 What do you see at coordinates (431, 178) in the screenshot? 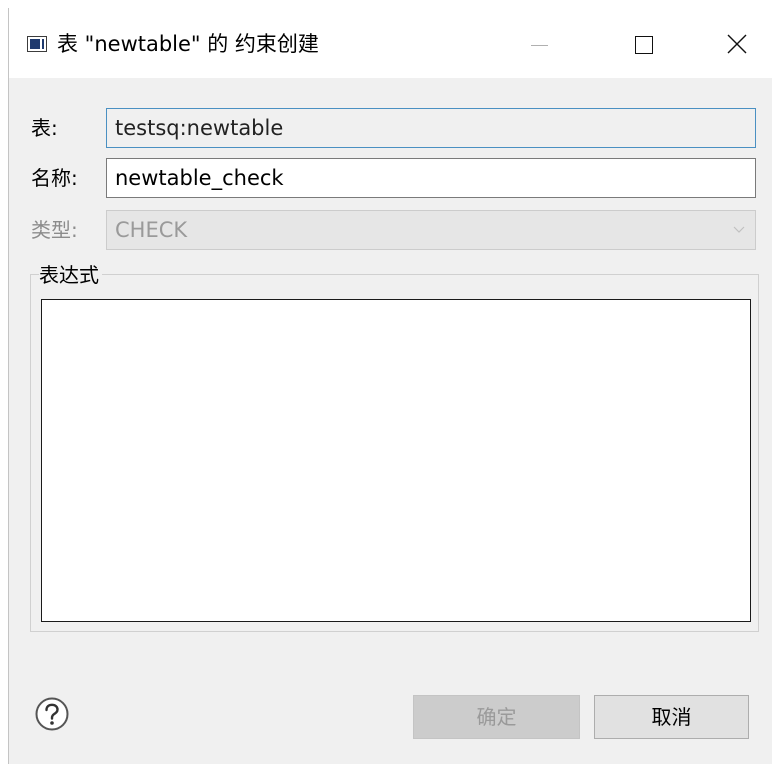
I see `name-input: newtable_check` at bounding box center [431, 178].